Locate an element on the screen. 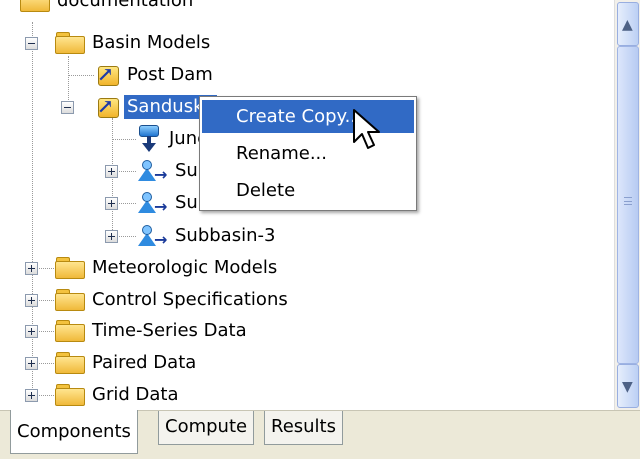 The image size is (640, 459). tree-item-label: Basin Models is located at coordinates (151, 42).